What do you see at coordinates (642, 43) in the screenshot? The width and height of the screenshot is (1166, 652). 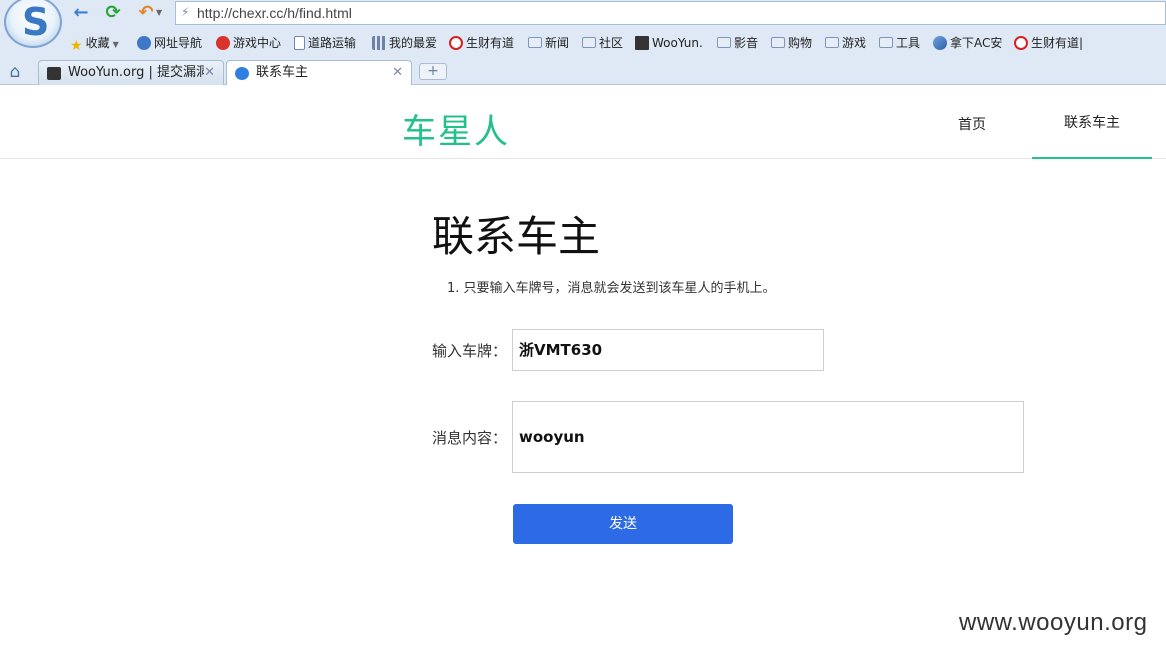 I see `wooyun-icon` at bounding box center [642, 43].